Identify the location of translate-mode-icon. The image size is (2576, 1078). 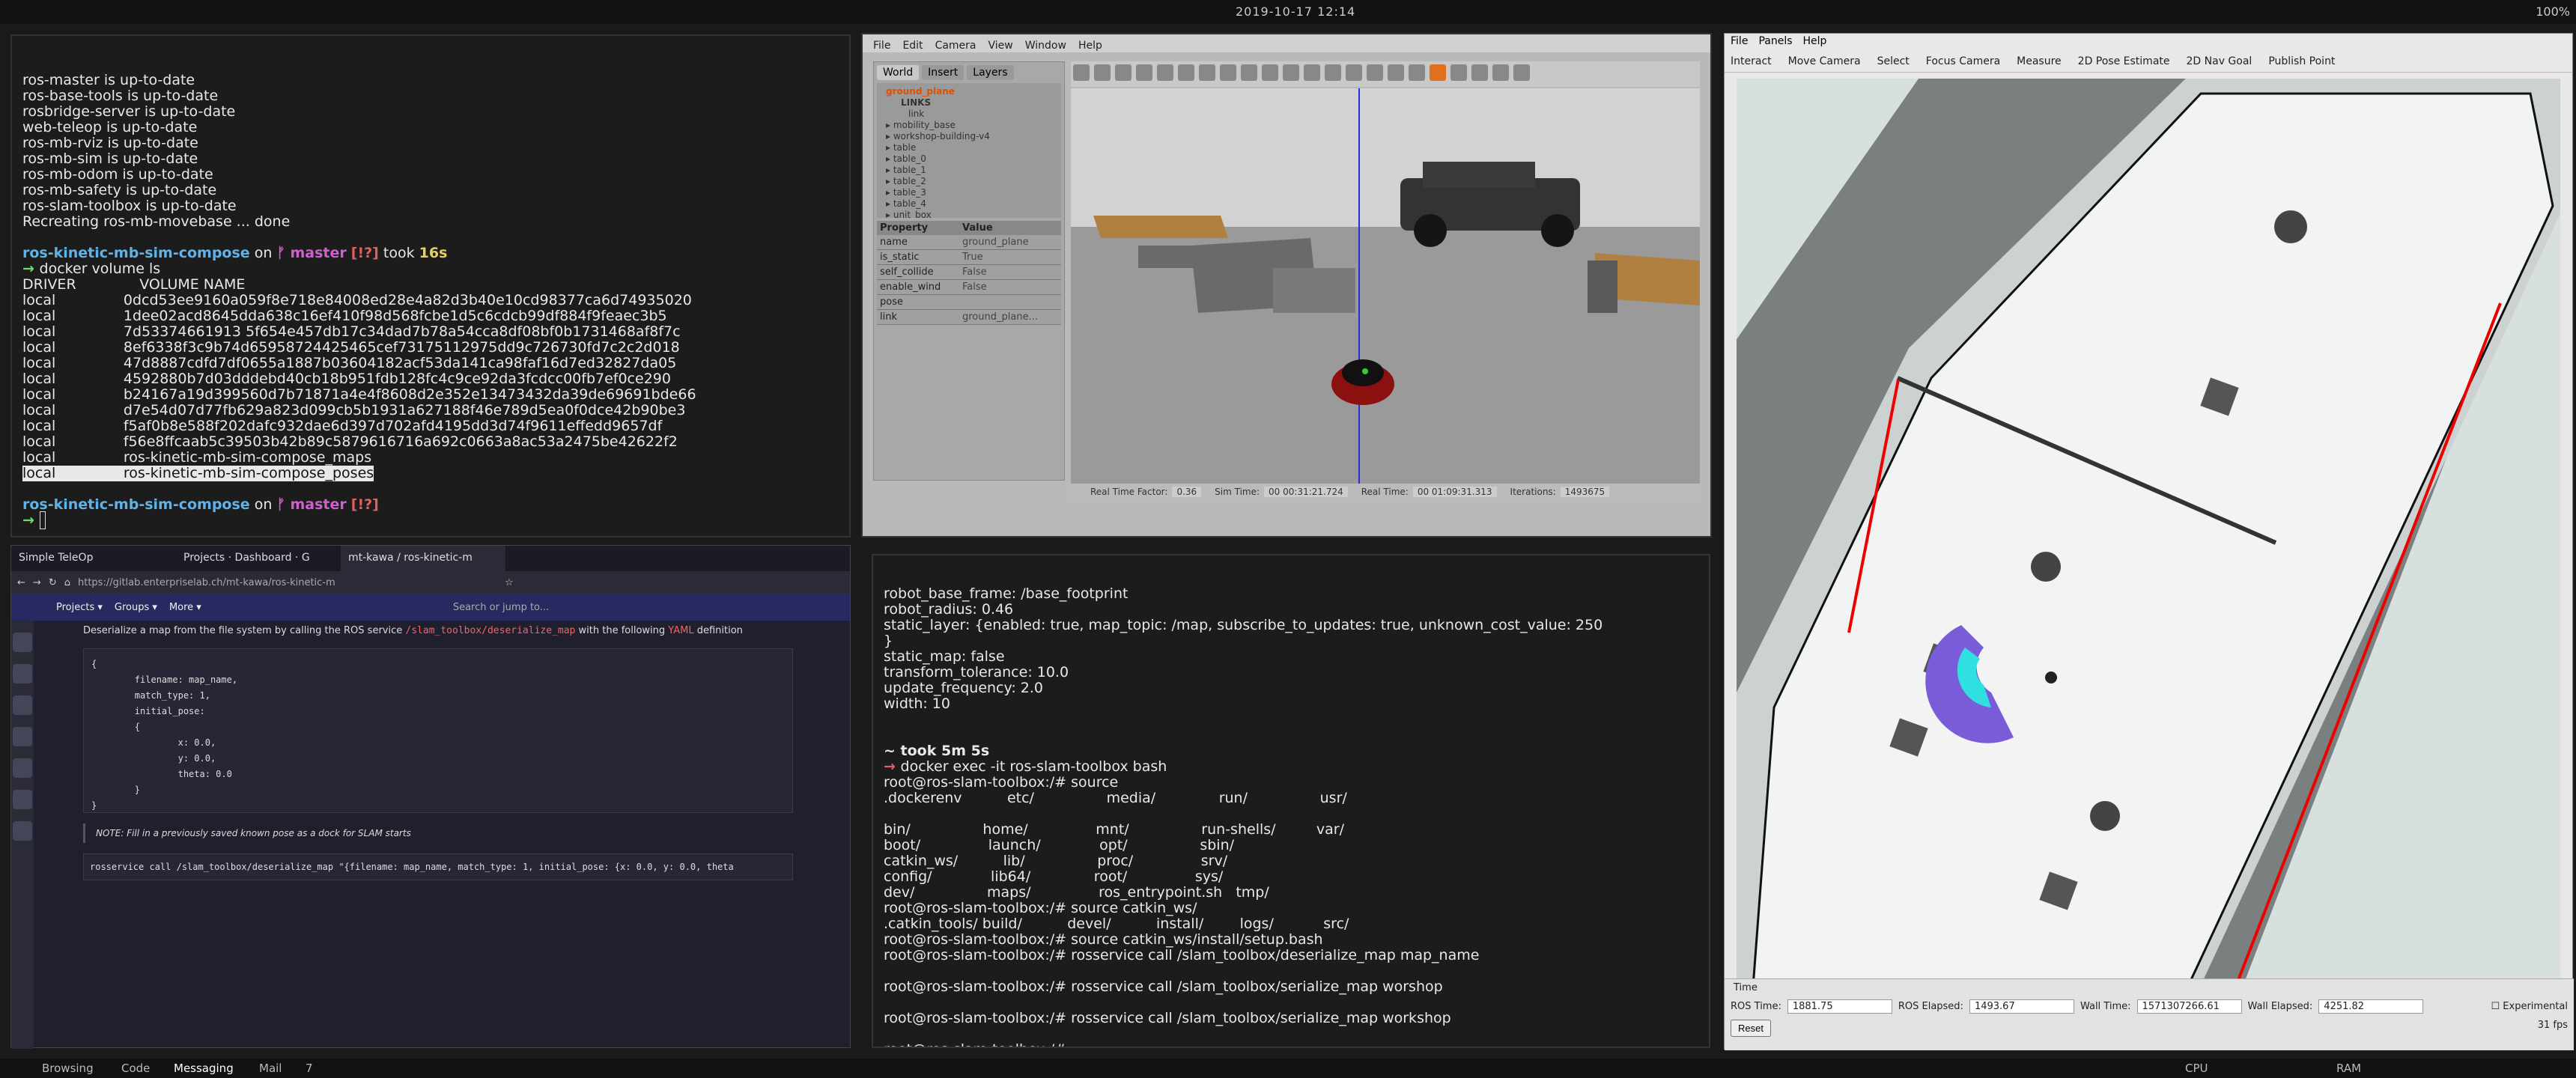
(1102, 72).